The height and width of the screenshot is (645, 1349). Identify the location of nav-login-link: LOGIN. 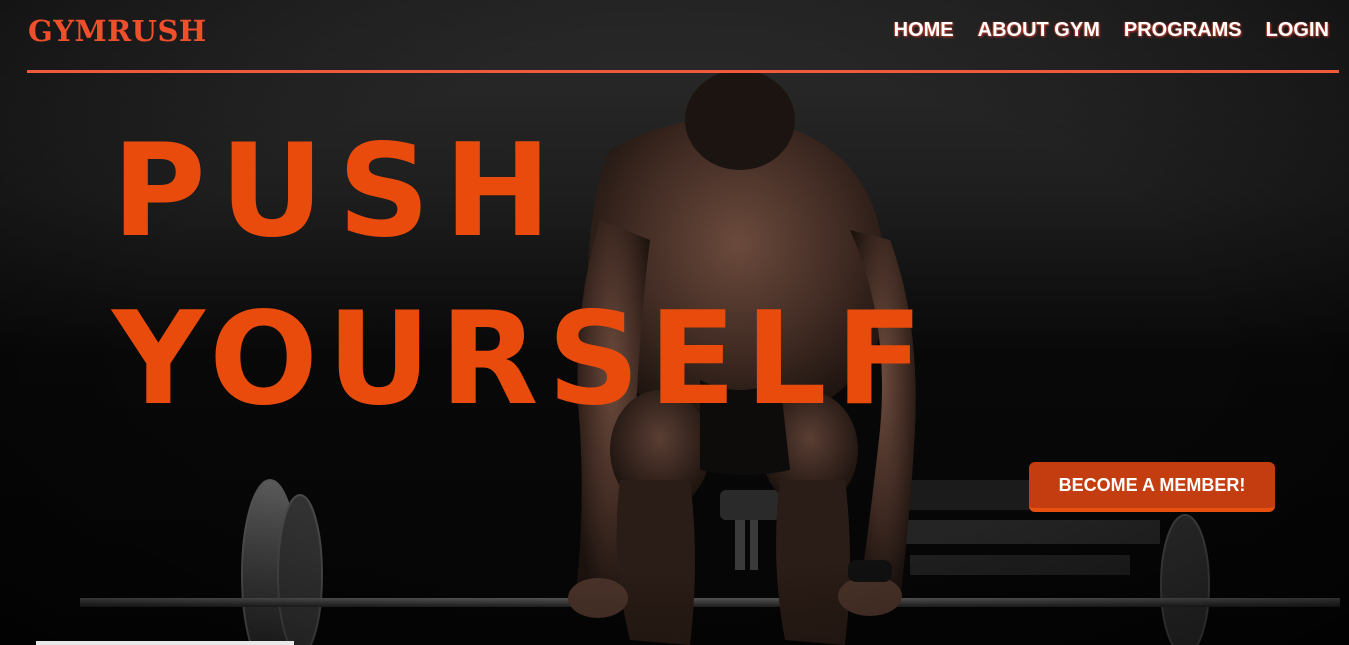
(1297, 30).